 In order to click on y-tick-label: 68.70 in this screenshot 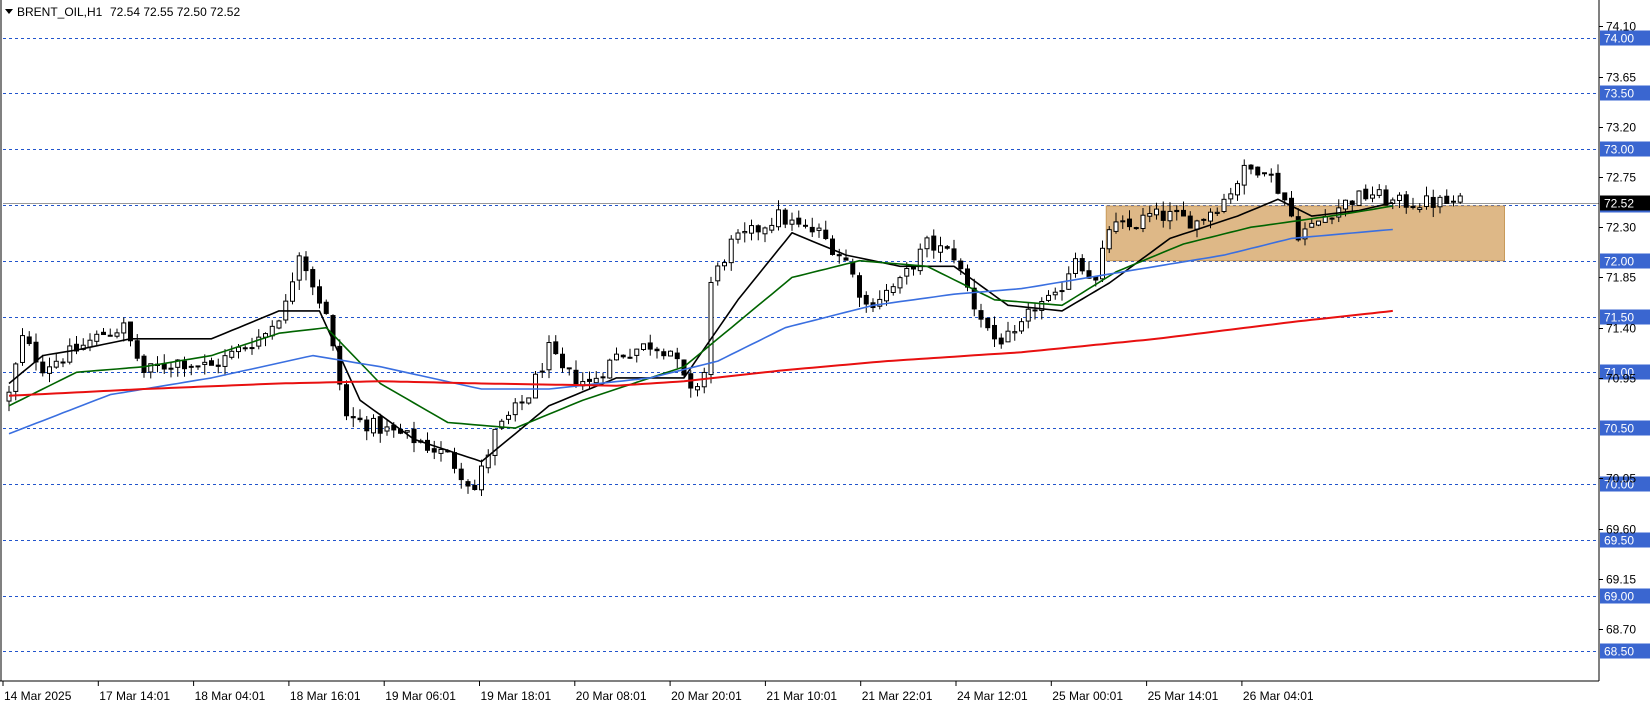, I will do `click(1621, 630)`.